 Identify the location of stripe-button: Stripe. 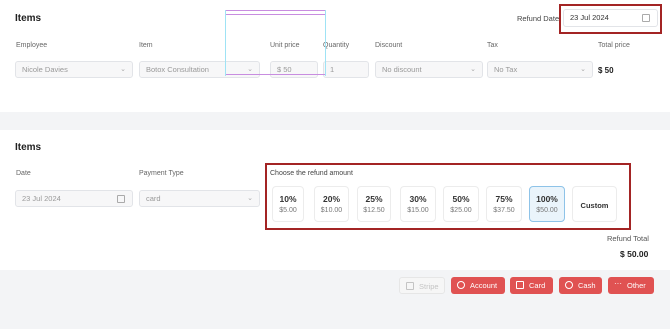
(422, 285).